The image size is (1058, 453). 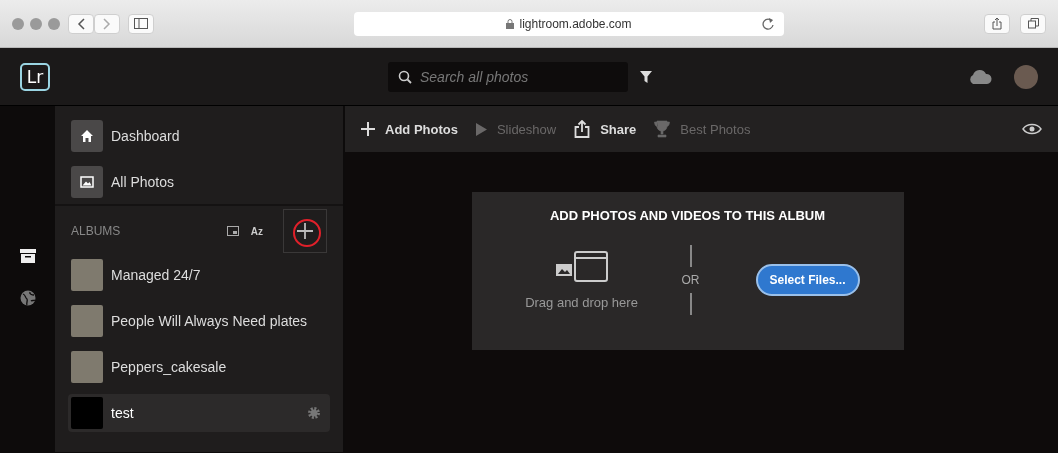 What do you see at coordinates (199, 182) in the screenshot?
I see `sidebar-nav-item: All Photos` at bounding box center [199, 182].